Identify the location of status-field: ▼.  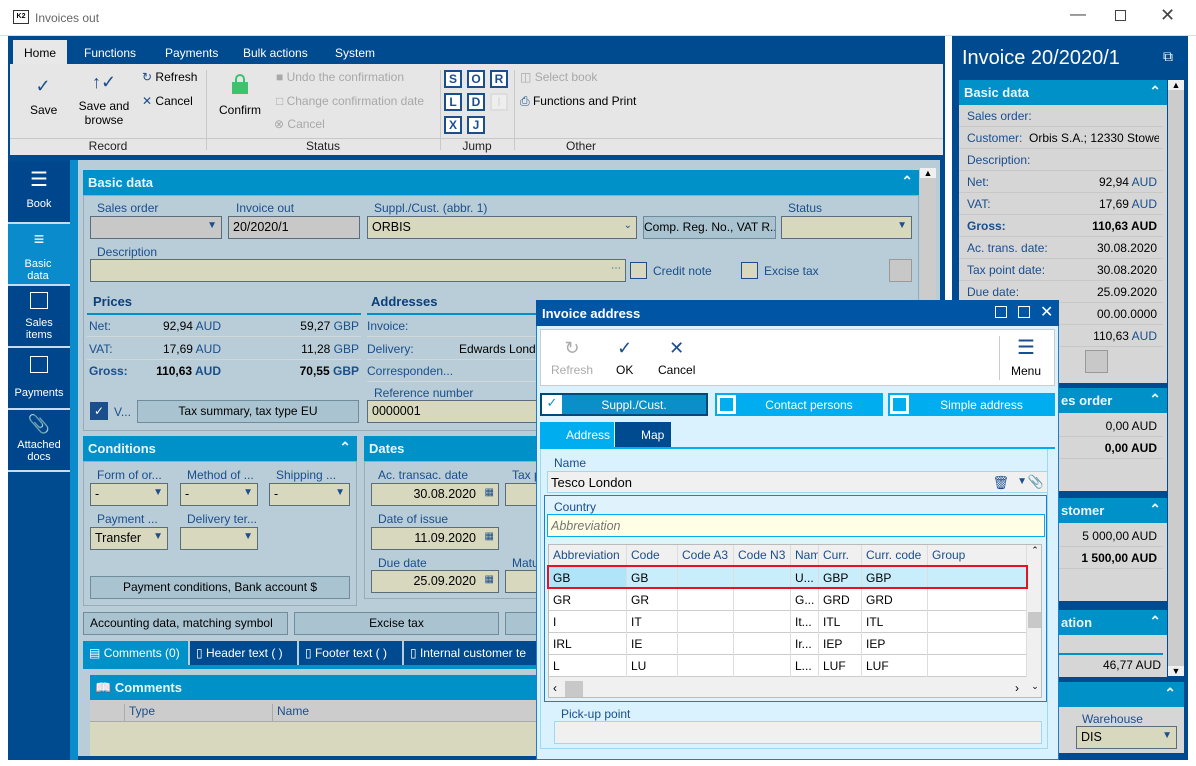
(846, 227).